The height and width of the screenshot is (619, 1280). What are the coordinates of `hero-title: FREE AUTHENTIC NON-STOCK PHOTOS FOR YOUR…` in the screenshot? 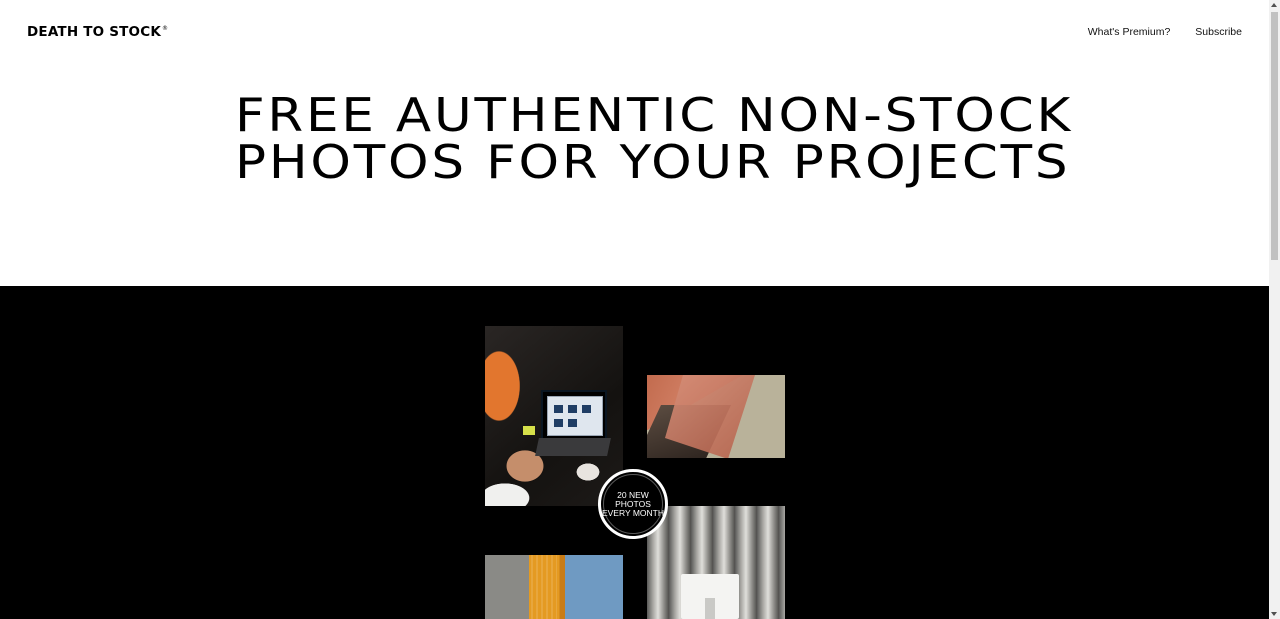 It's located at (654, 138).